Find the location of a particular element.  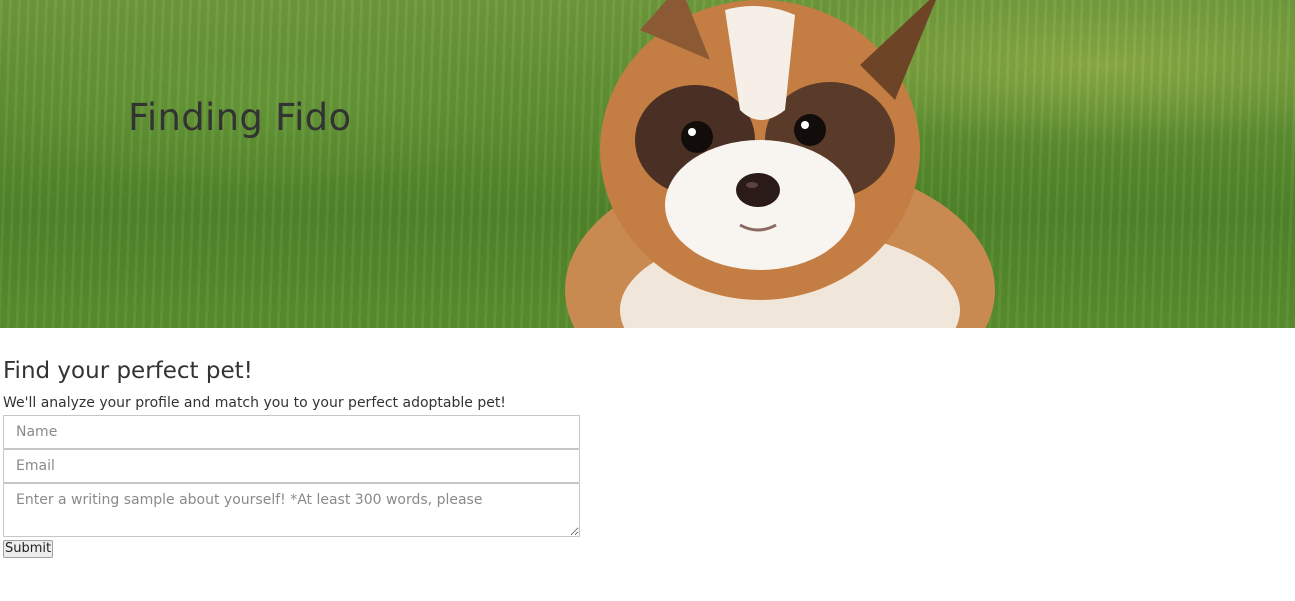

name-input is located at coordinates (291, 432).